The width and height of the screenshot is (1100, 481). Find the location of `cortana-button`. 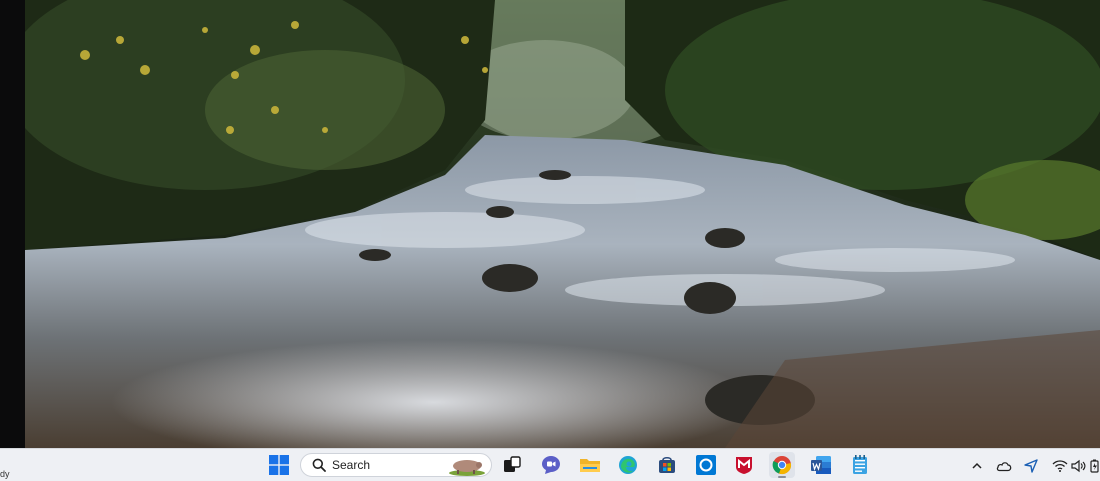

cortana-button is located at coordinates (706, 465).